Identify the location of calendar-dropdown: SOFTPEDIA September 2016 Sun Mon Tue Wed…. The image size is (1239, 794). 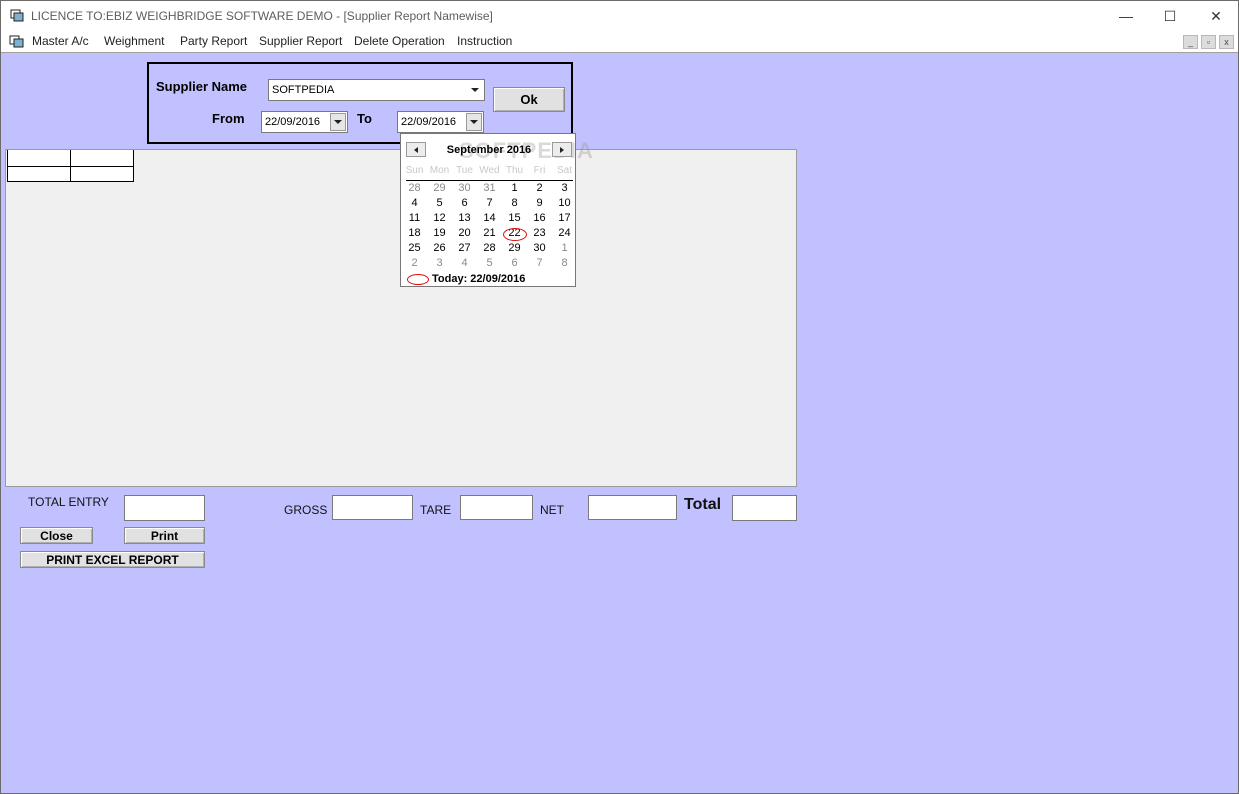
(496, 210).